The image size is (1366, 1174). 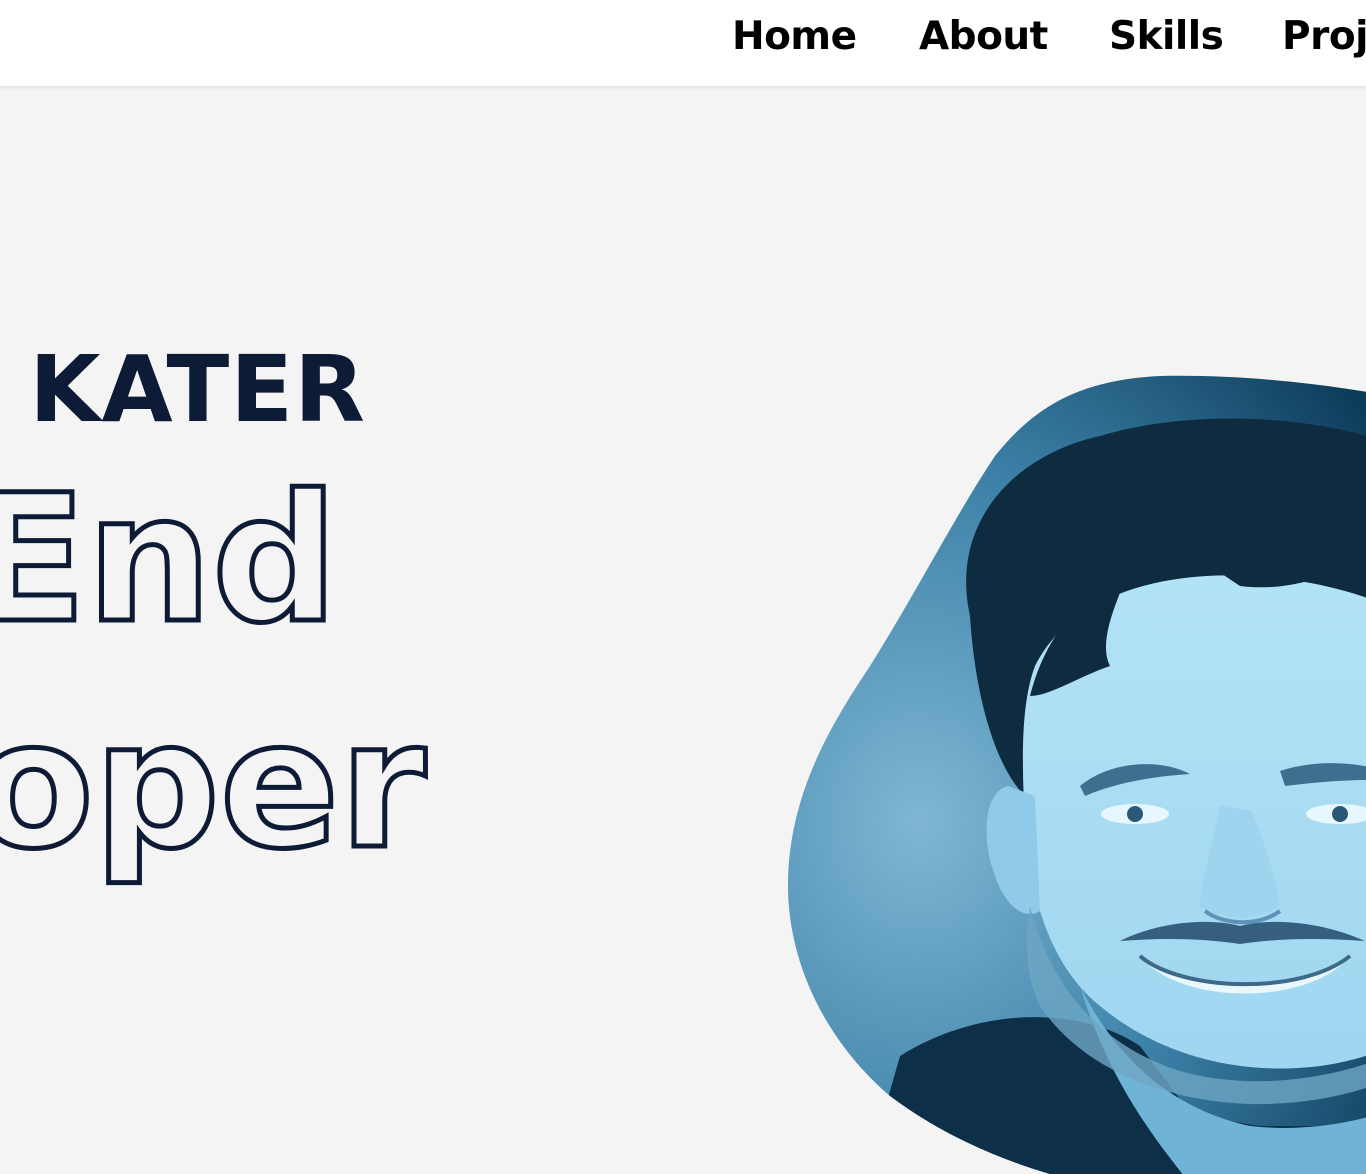 What do you see at coordinates (170, 559) in the screenshot?
I see `hero-role-line-1: End` at bounding box center [170, 559].